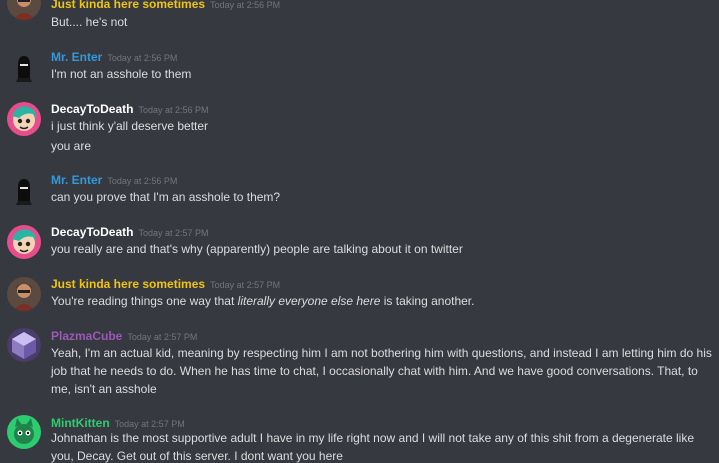 The height and width of the screenshot is (463, 719). I want to click on italic-text: literally everyone else here, so click(309, 301).